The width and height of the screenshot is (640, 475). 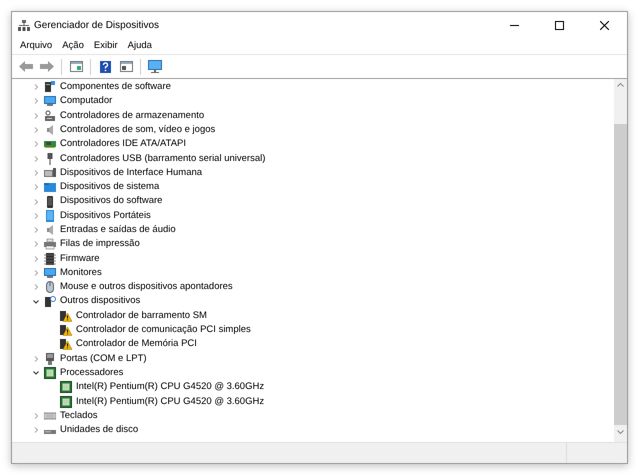 I want to click on printer-icon, so click(x=50, y=244).